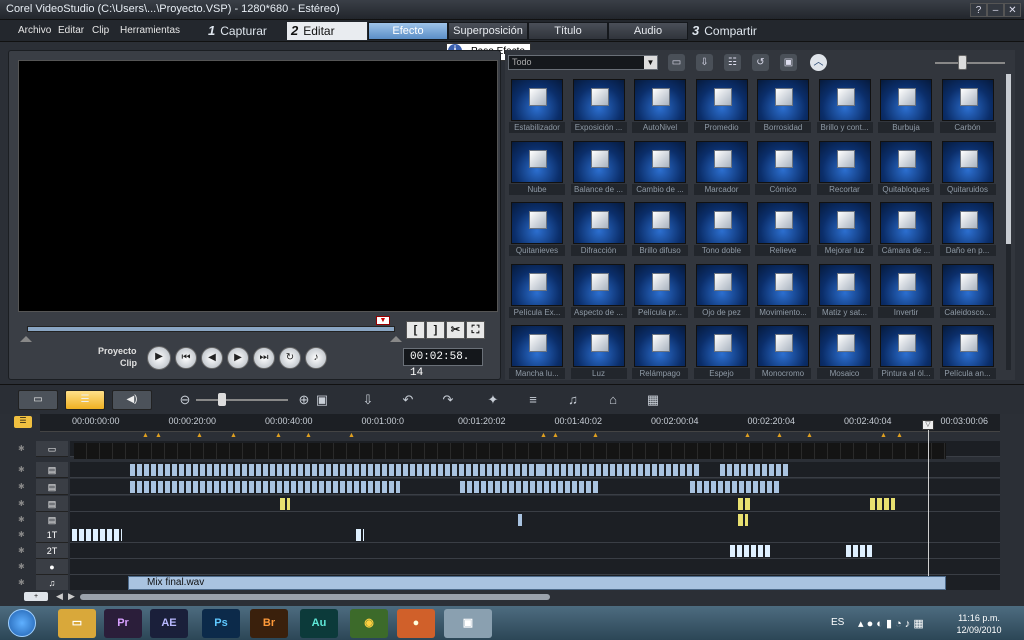 Image resolution: width=1024 pixels, height=640 pixels. What do you see at coordinates (85, 400) in the screenshot?
I see `timeline-view-button: ☰` at bounding box center [85, 400].